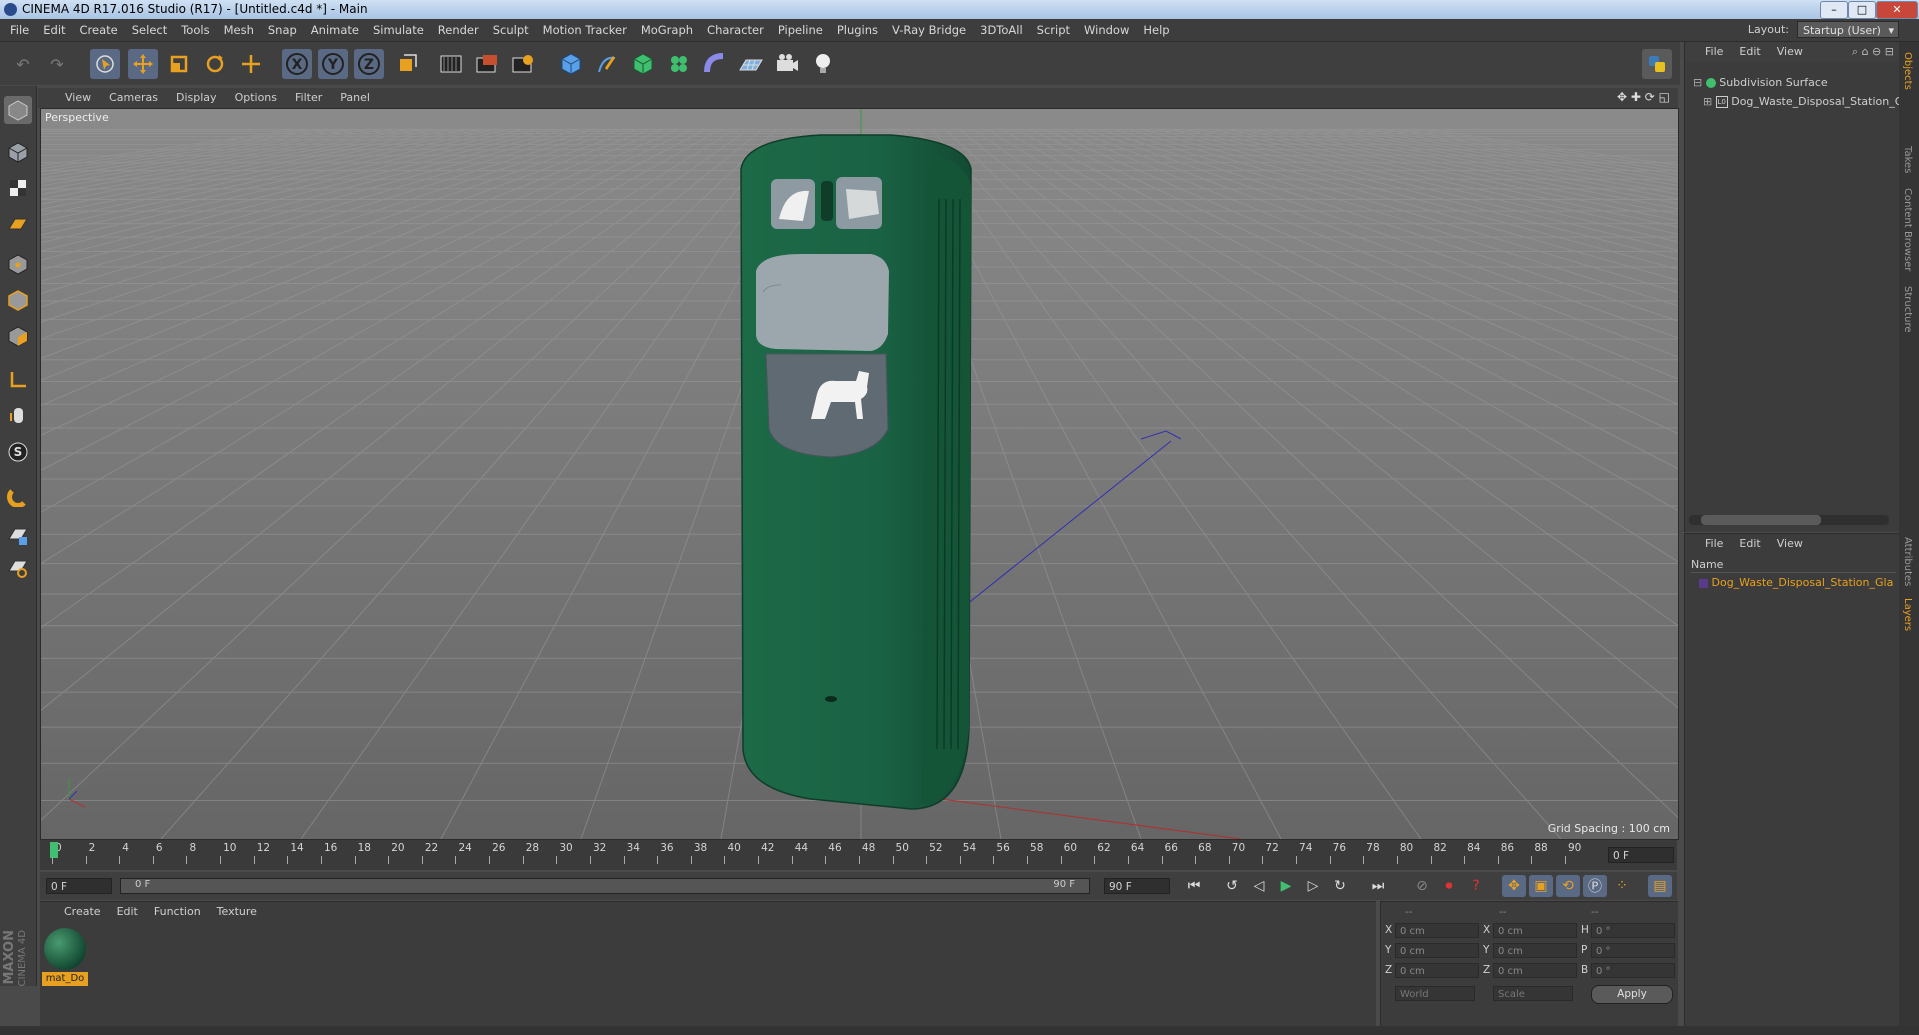 The height and width of the screenshot is (1035, 1919). Describe the element at coordinates (929, 30) in the screenshot. I see `menu-v-ray-bridge: V-Ray Bridge` at that location.